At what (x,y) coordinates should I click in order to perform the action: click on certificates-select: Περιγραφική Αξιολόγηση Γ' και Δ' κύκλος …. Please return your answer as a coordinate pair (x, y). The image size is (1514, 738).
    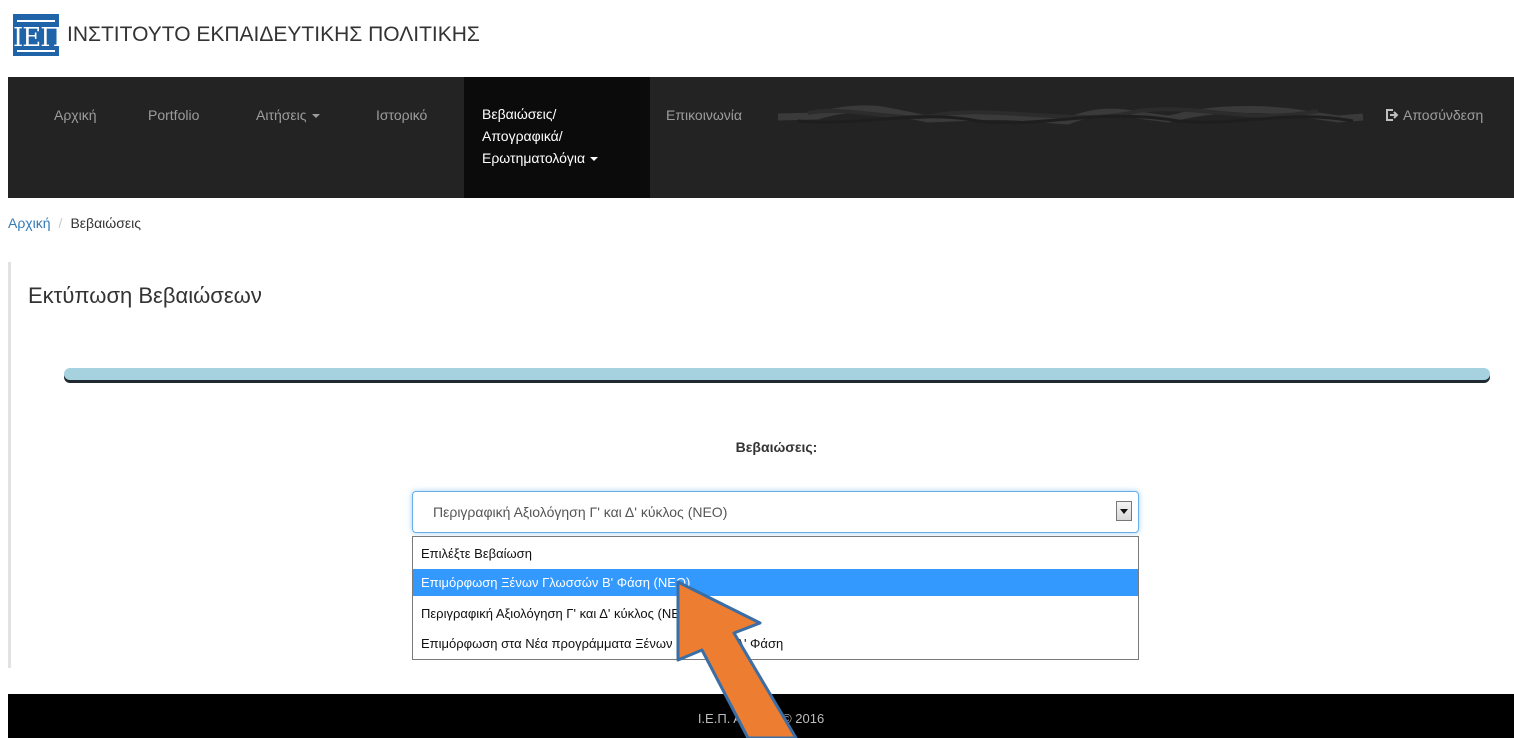
    Looking at the image, I should click on (775, 512).